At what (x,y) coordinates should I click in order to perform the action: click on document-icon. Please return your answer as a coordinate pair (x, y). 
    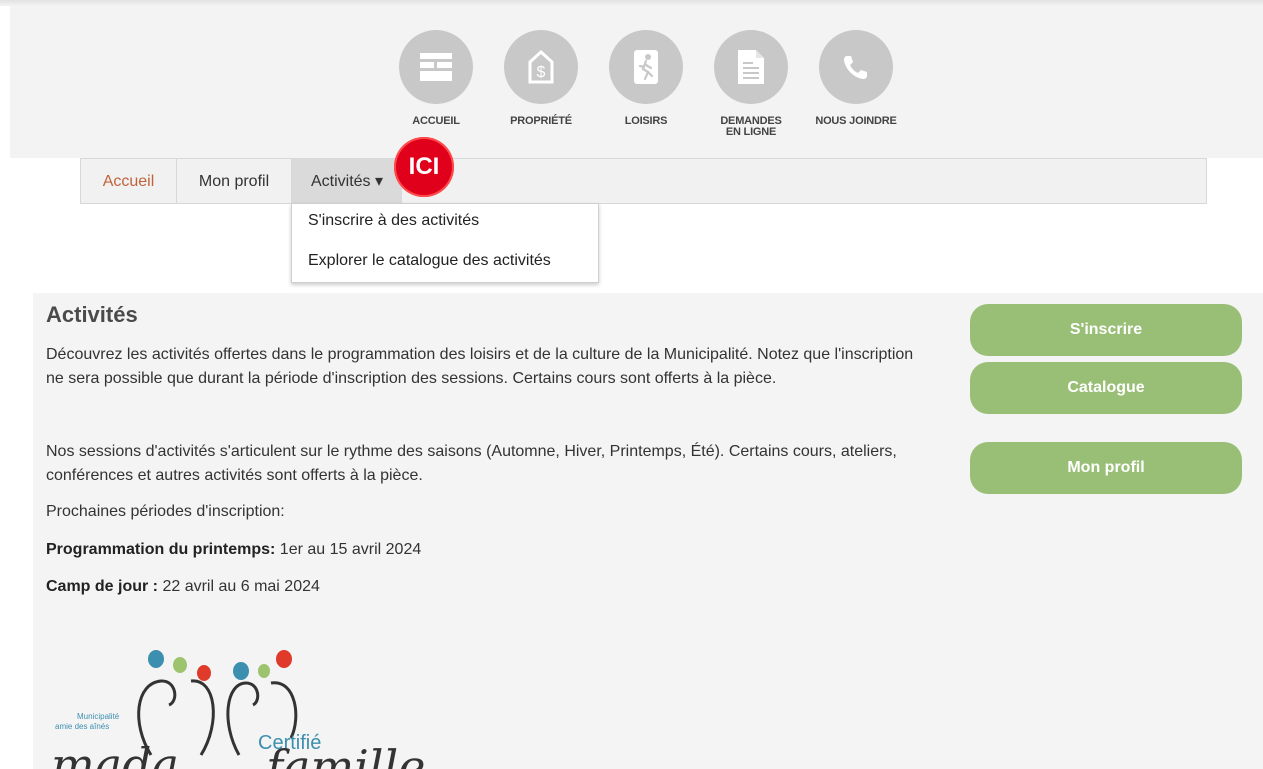
    Looking at the image, I should click on (751, 67).